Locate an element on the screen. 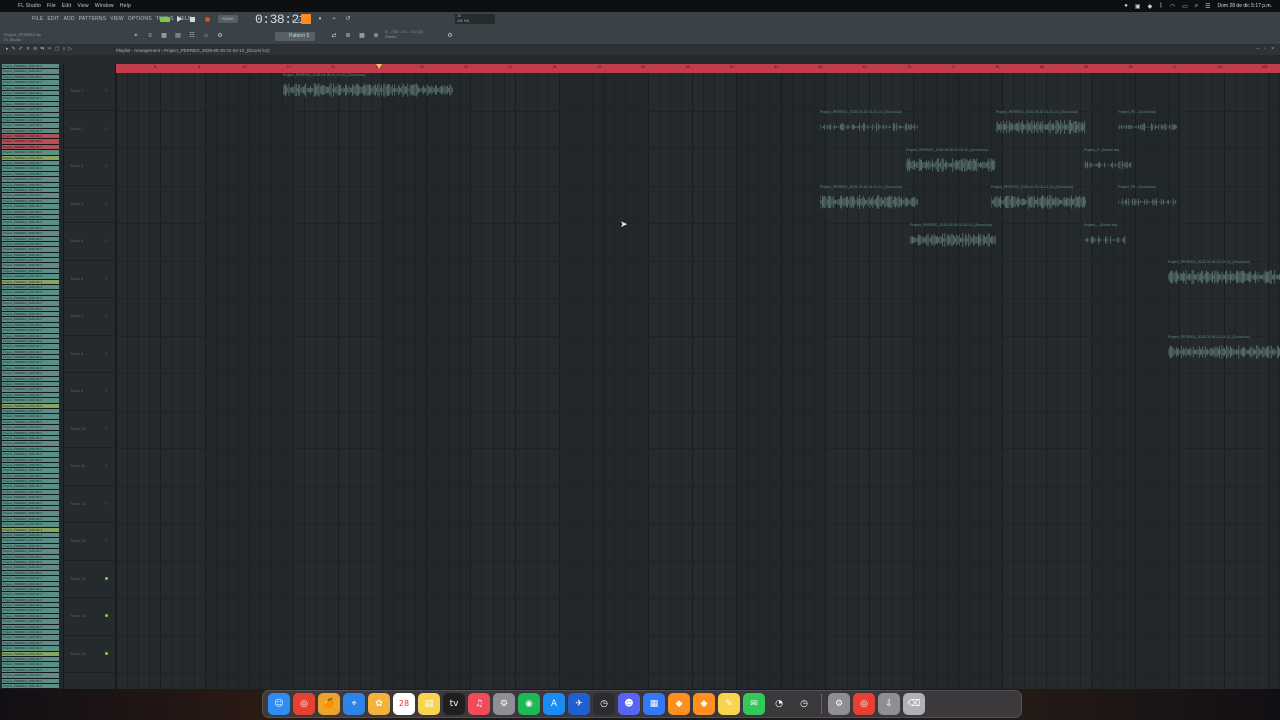 The height and width of the screenshot is (720, 1280). track-header: Track 13 is located at coordinates (90, 542).